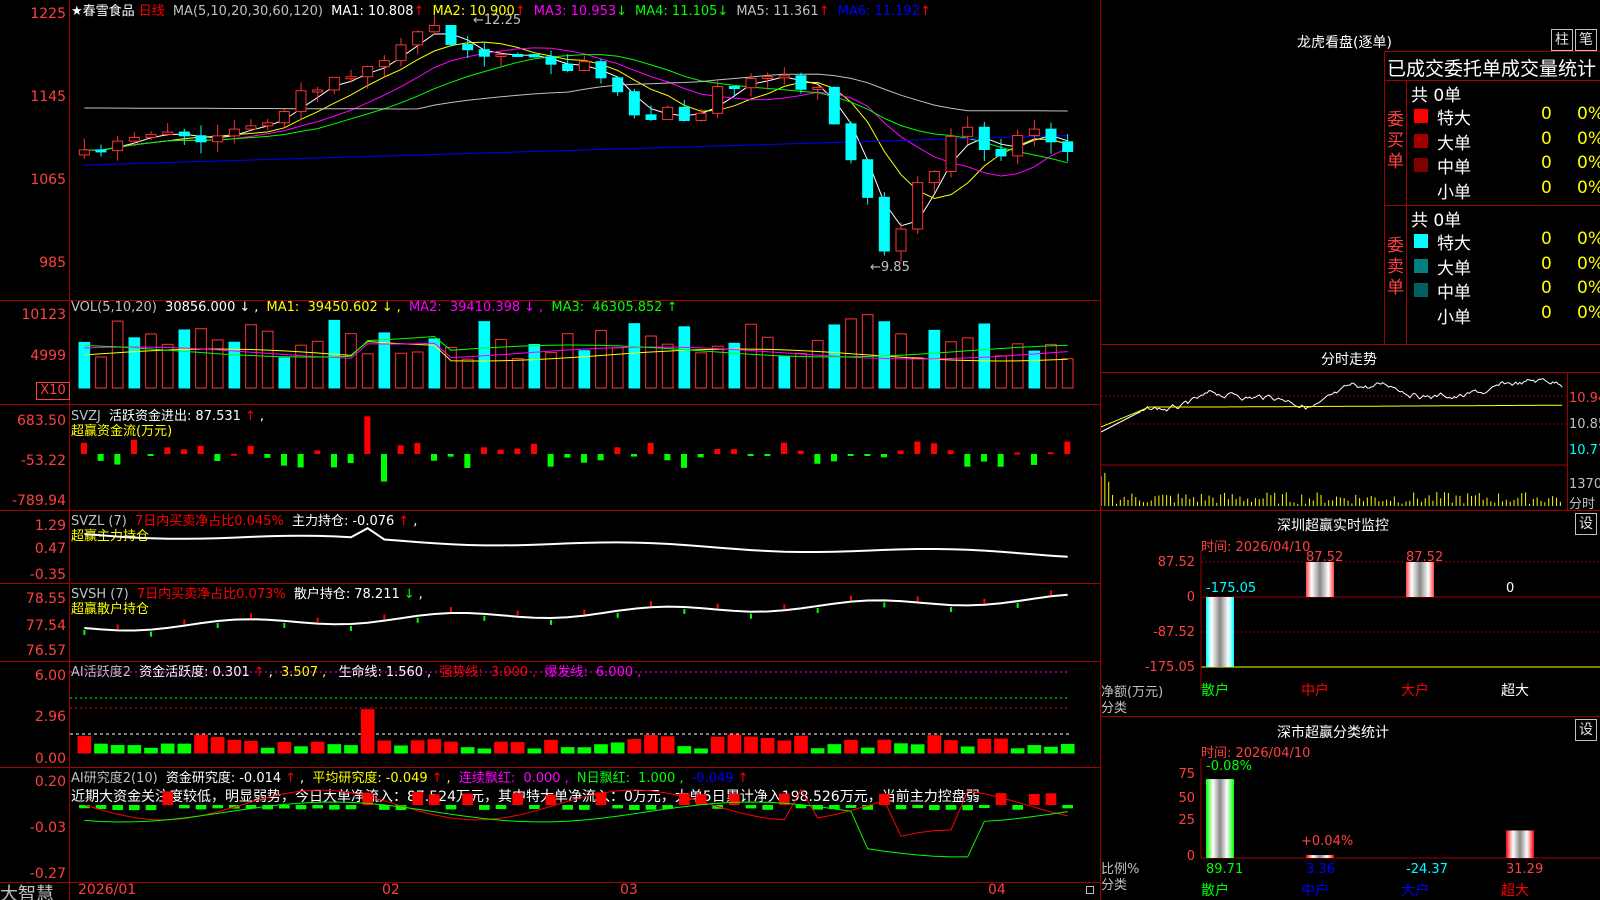 Image resolution: width=1600 pixels, height=900 pixels. I want to click on svzl-axis-3: -0.35, so click(47, 575).